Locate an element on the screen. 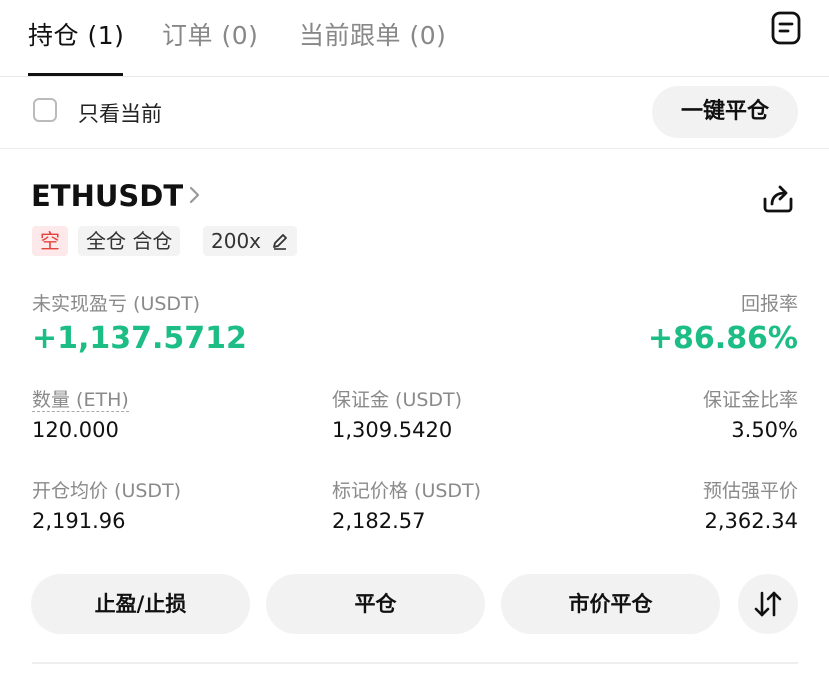 This screenshot has width=829, height=683. margin-ratio-value: 3.50% is located at coordinates (764, 430).